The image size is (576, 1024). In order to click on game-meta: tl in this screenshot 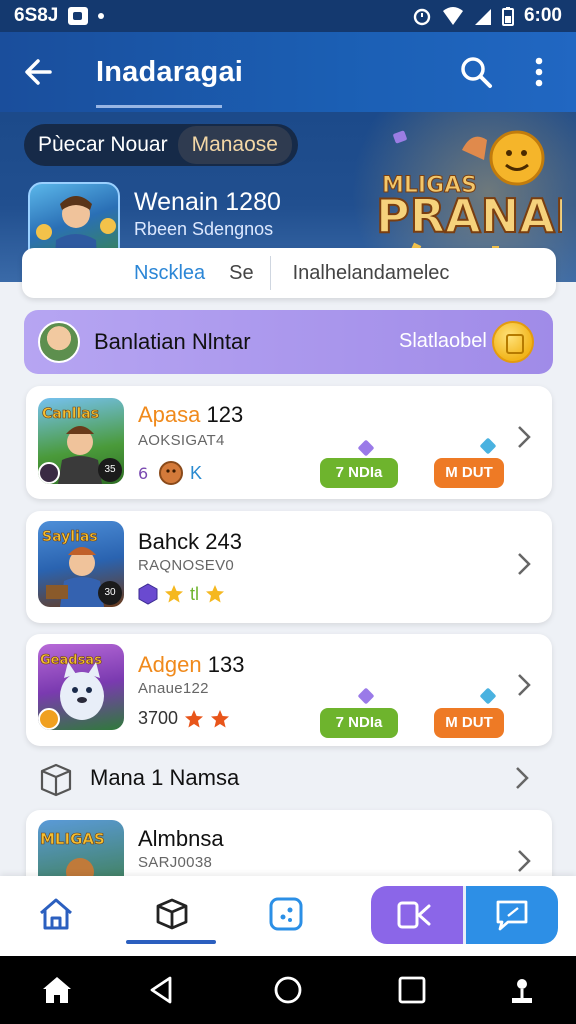, I will do `click(181, 594)`.